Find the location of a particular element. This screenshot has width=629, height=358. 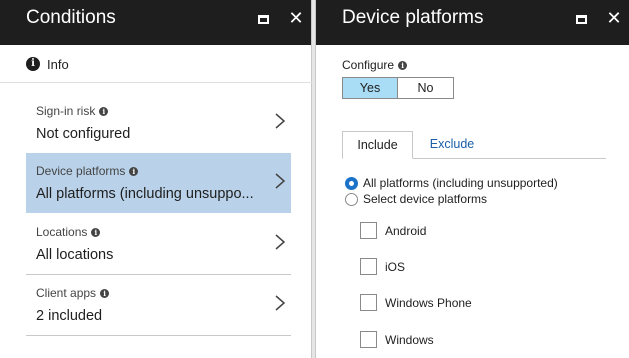

divider is located at coordinates (158, 335).